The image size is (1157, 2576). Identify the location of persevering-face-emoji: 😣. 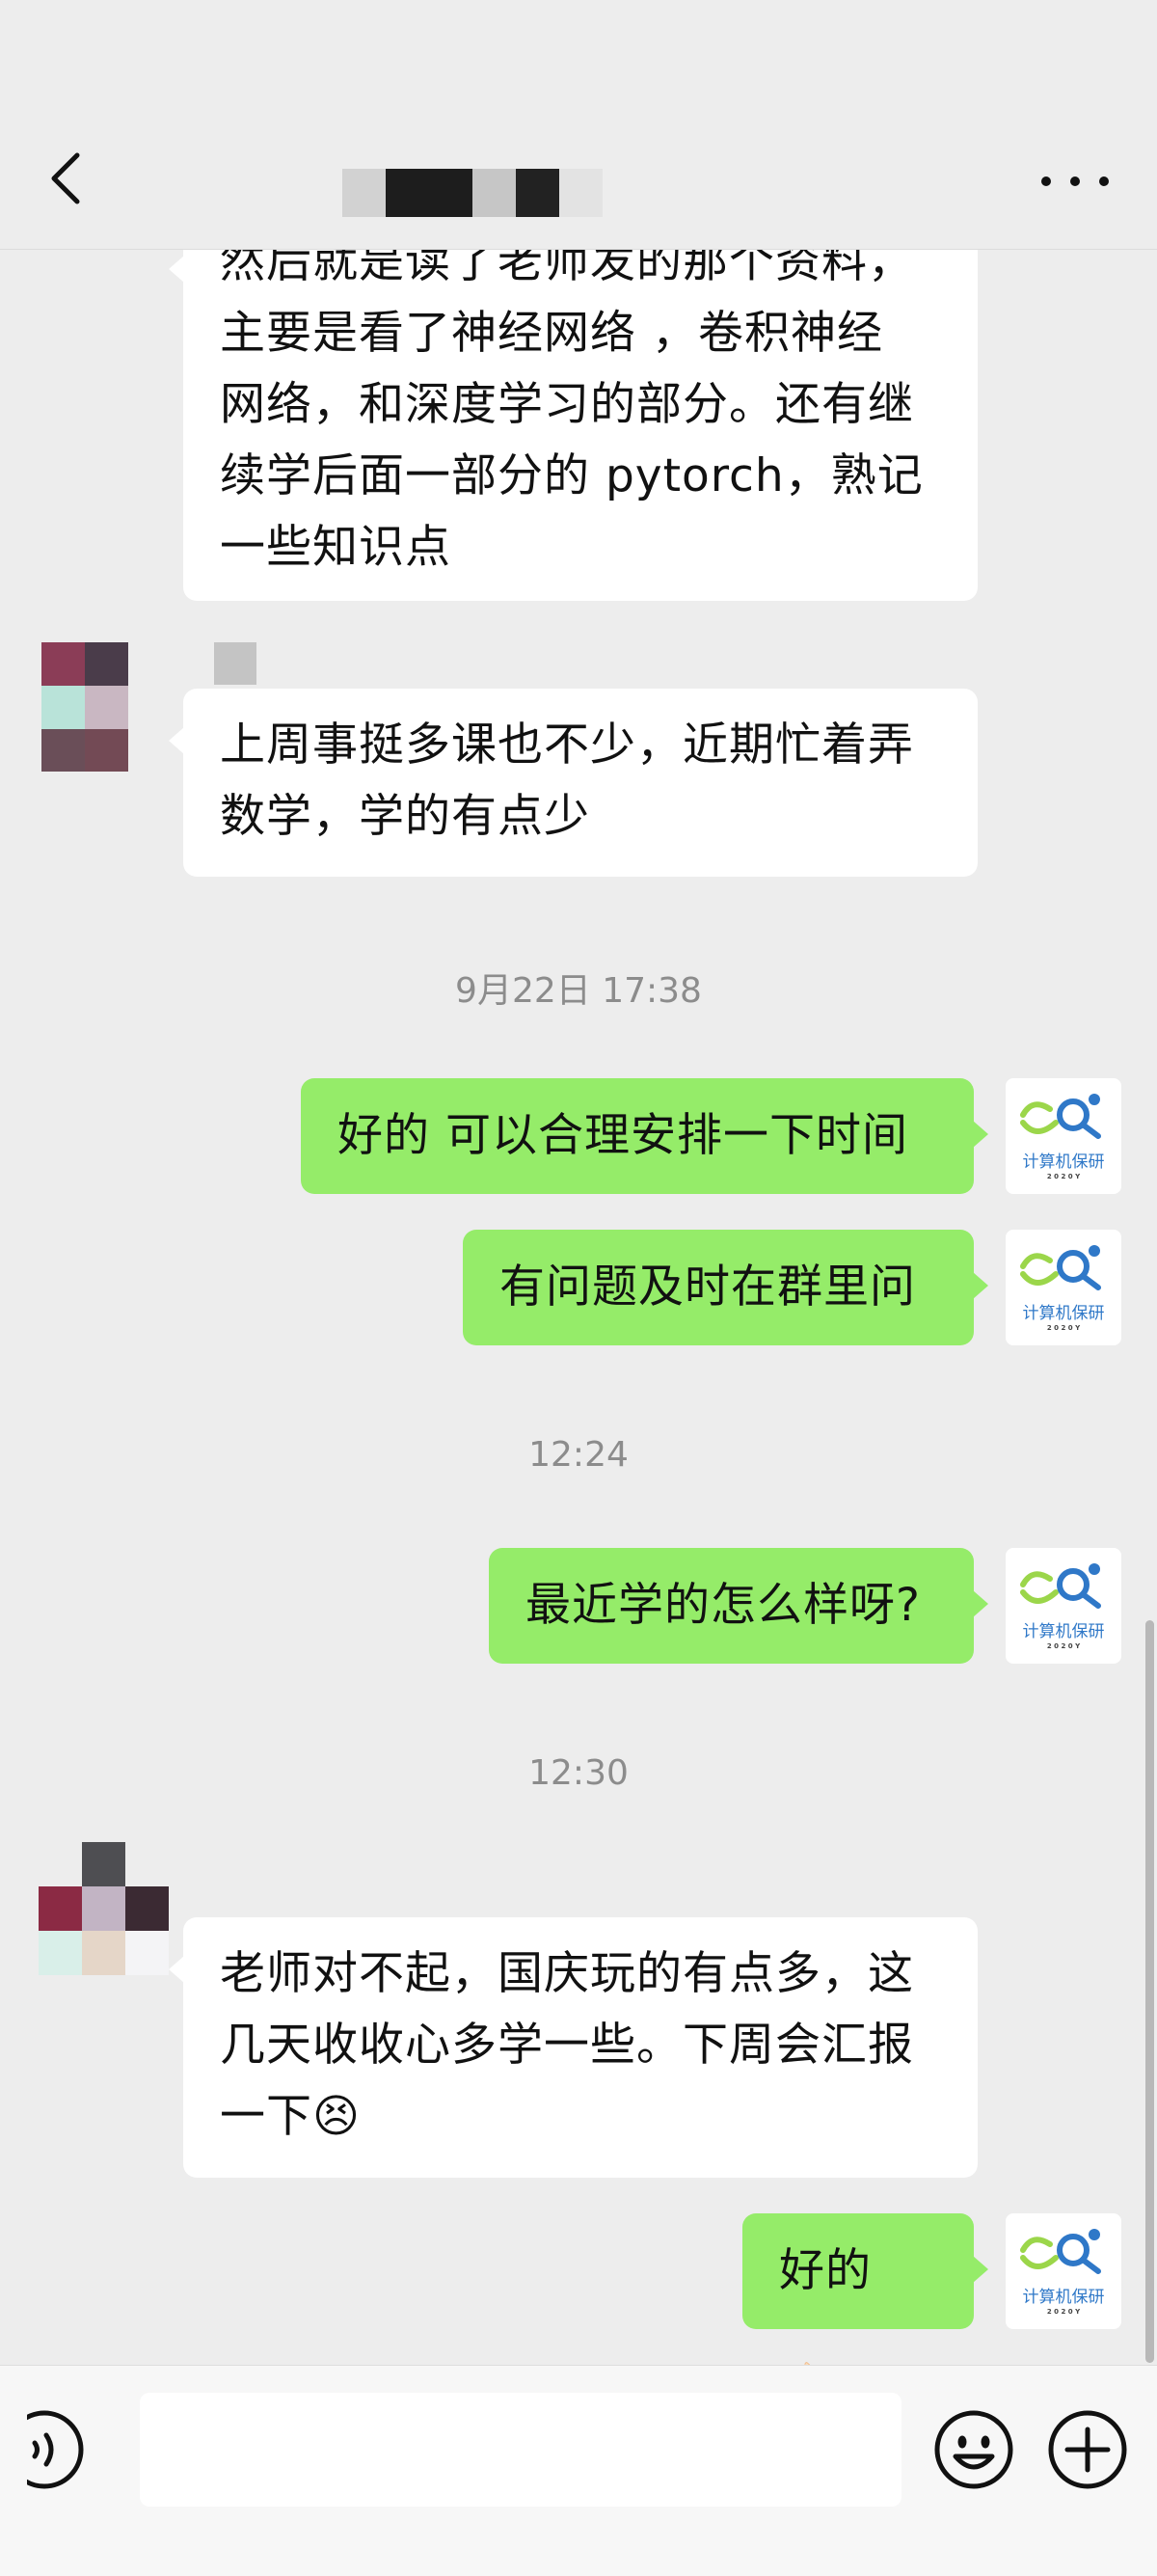
(336, 2116).